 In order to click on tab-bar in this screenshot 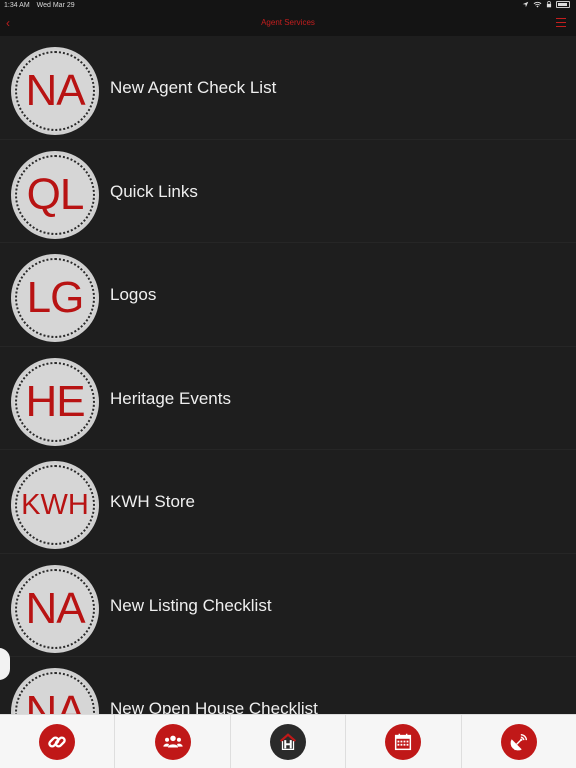, I will do `click(288, 741)`.